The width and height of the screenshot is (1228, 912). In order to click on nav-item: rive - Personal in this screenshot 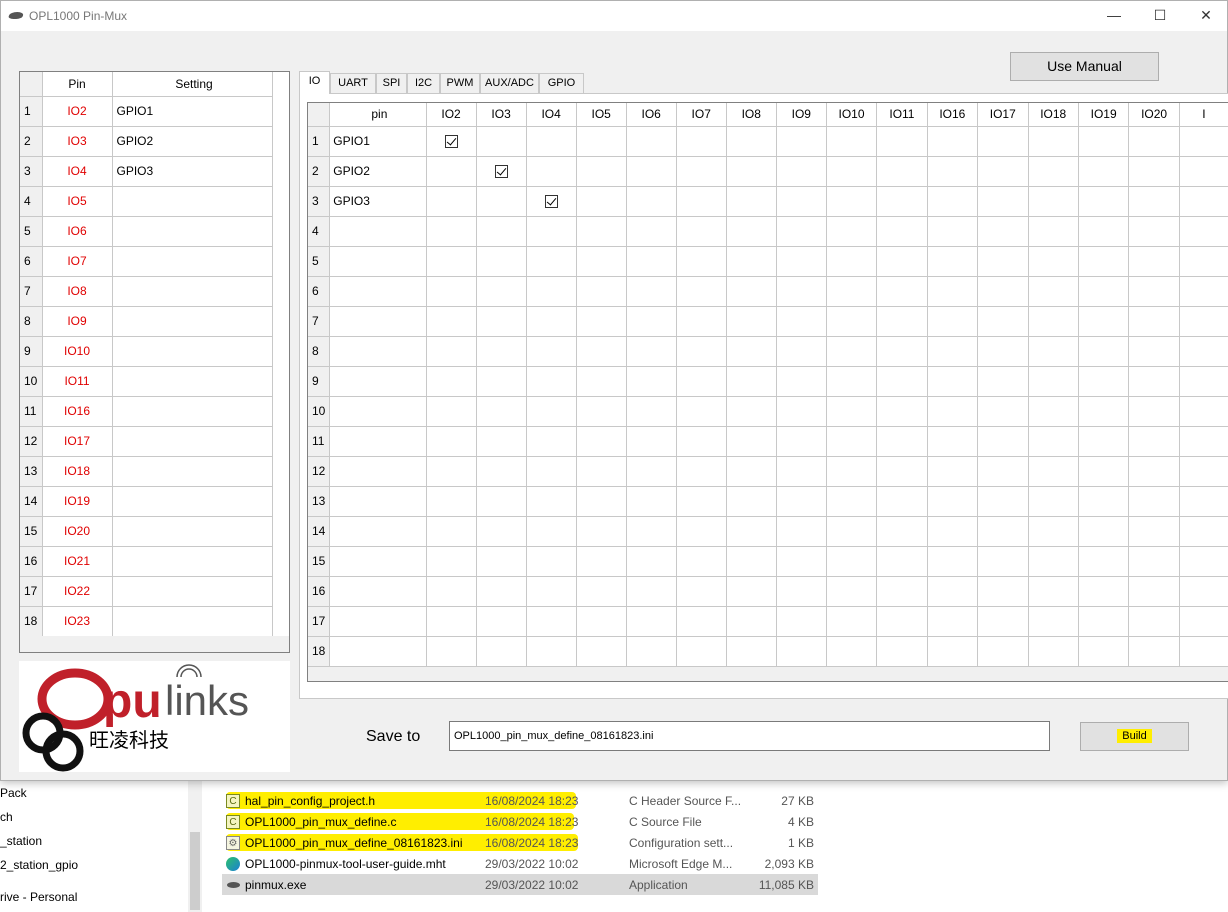, I will do `click(38, 897)`.